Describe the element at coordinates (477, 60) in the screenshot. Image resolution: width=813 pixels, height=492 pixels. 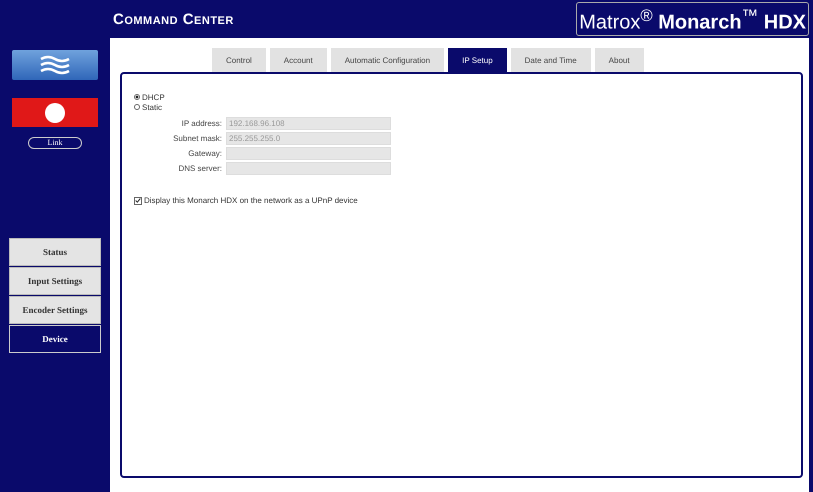
I see `tab: IP Setup` at that location.